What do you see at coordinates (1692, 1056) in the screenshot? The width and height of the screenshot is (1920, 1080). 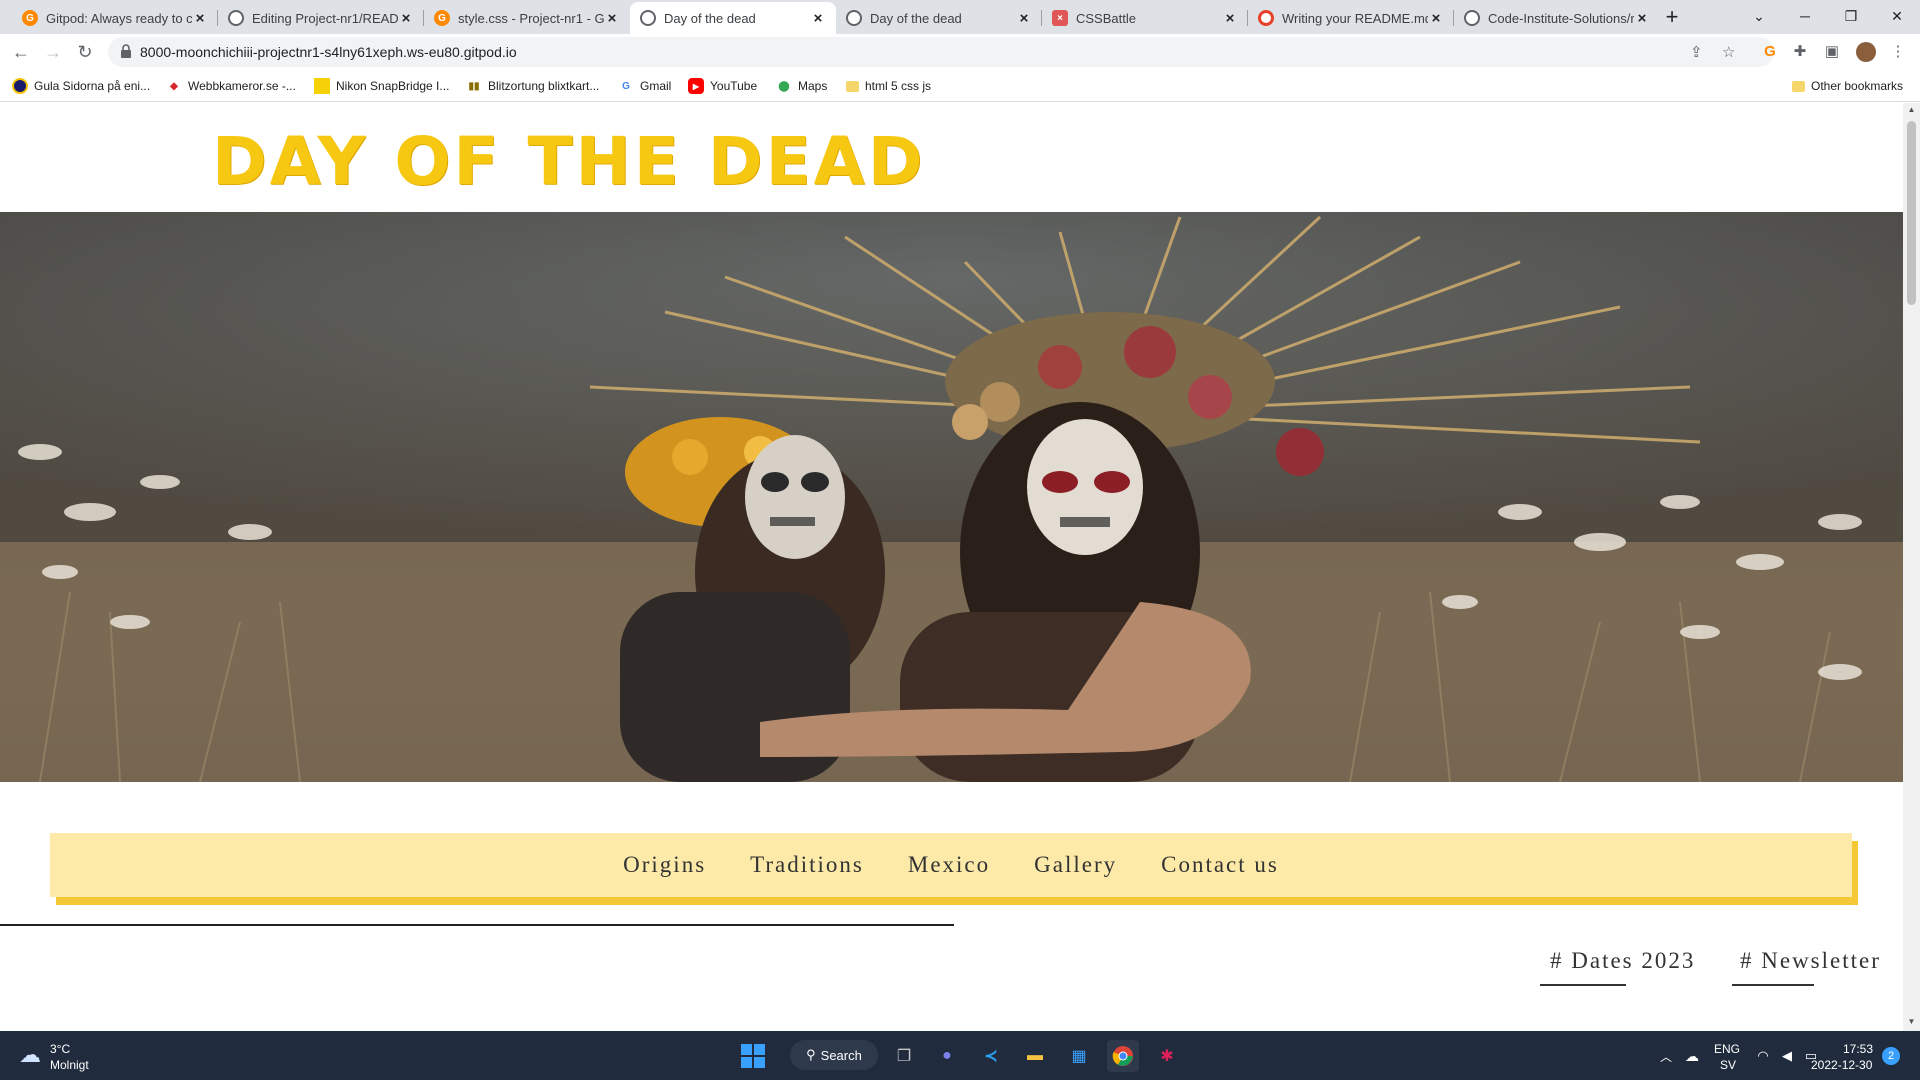 I see `onedrive-cloud-icon: ☁` at bounding box center [1692, 1056].